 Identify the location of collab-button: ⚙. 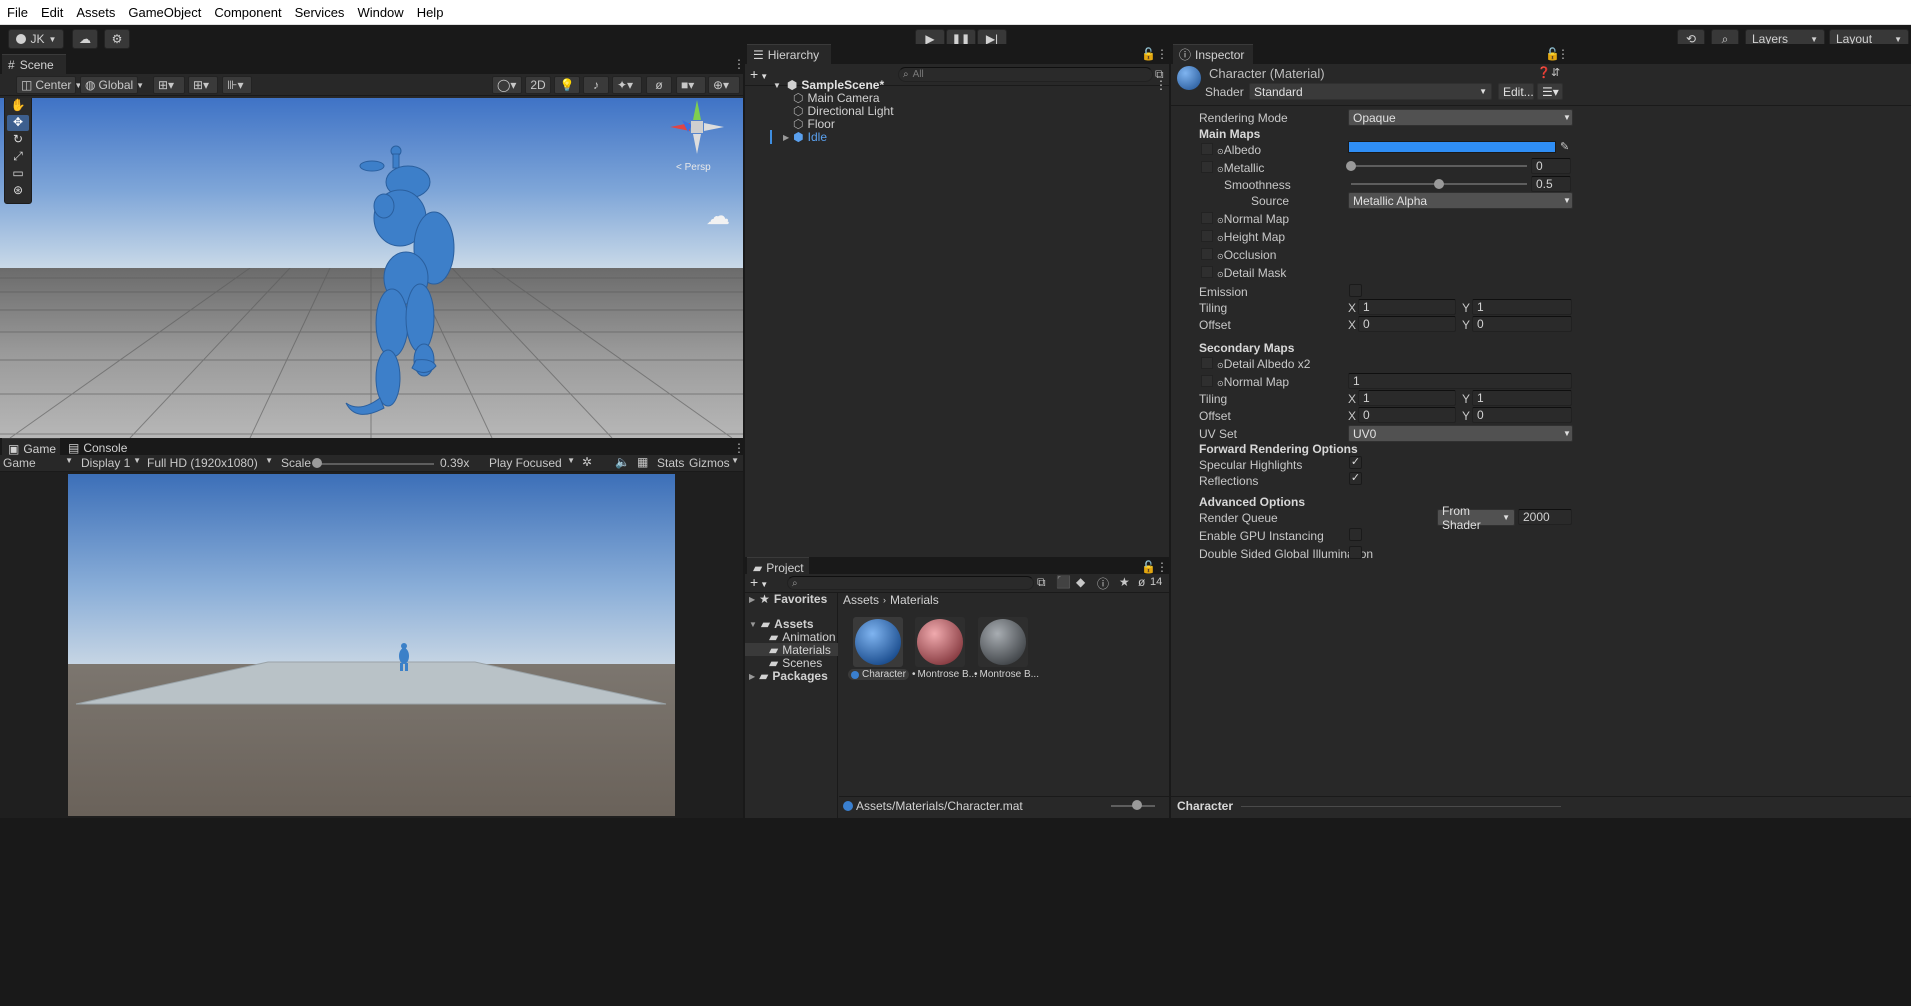
(117, 39).